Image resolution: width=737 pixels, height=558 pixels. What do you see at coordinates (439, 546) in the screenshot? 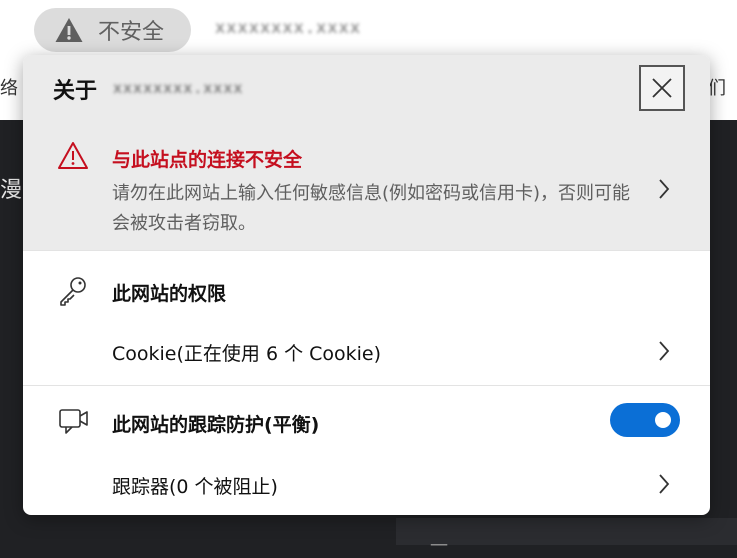
I see `background-text-fragment: 一` at bounding box center [439, 546].